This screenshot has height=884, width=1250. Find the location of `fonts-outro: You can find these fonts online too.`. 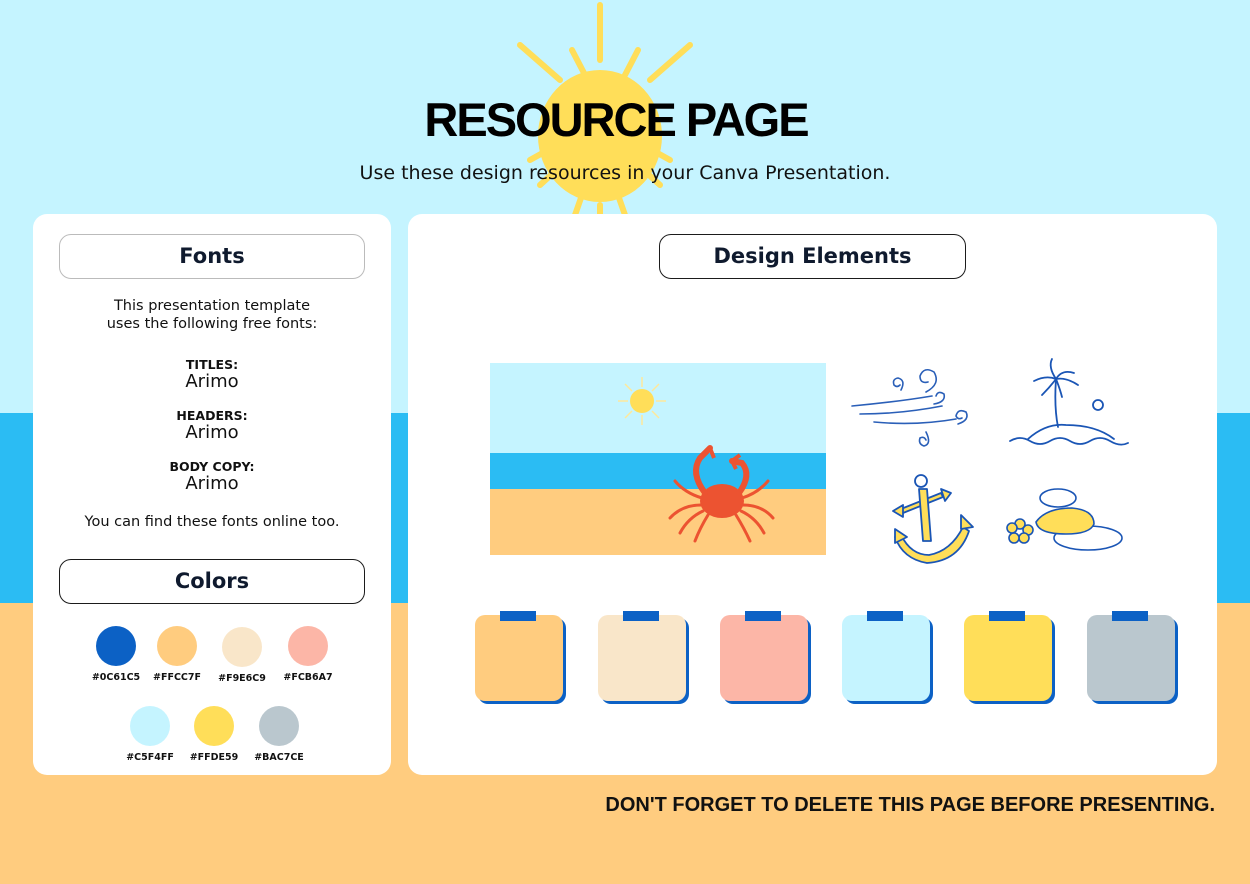

fonts-outro: You can find these fonts online too. is located at coordinates (212, 522).